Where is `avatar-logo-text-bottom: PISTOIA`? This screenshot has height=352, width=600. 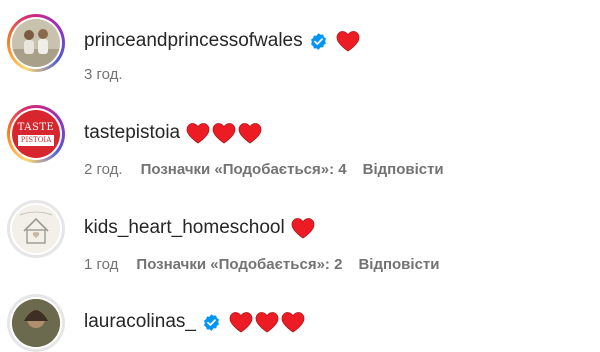 avatar-logo-text-bottom: PISTOIA is located at coordinates (36, 140).